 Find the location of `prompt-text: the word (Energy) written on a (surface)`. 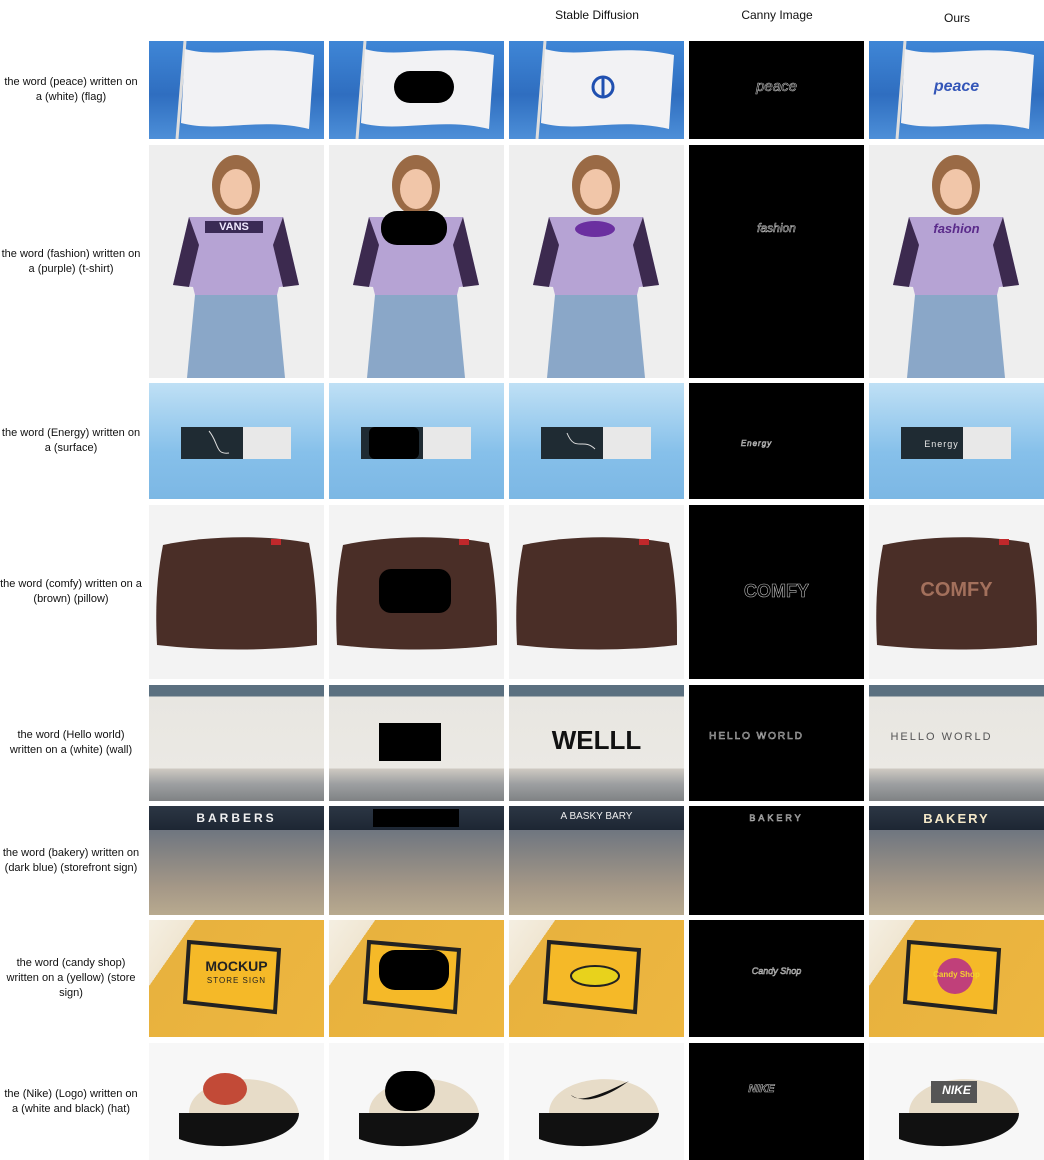

prompt-text: the word (Energy) written on a (surface) is located at coordinates (71, 440).